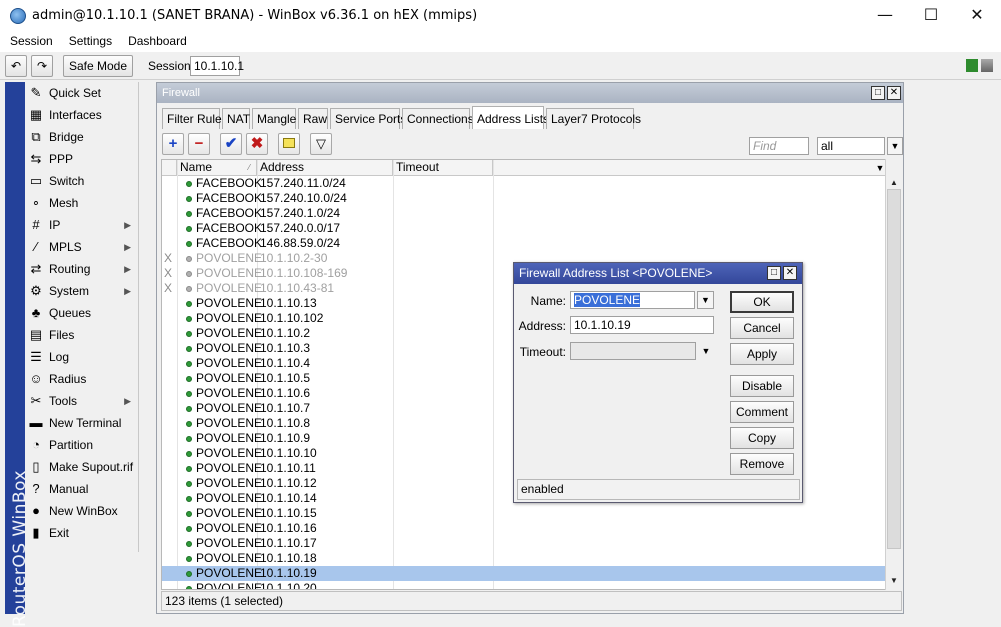  I want to click on sidebar-item-make-supout-rif: ▯ Make Supout.rif, so click(82, 467).